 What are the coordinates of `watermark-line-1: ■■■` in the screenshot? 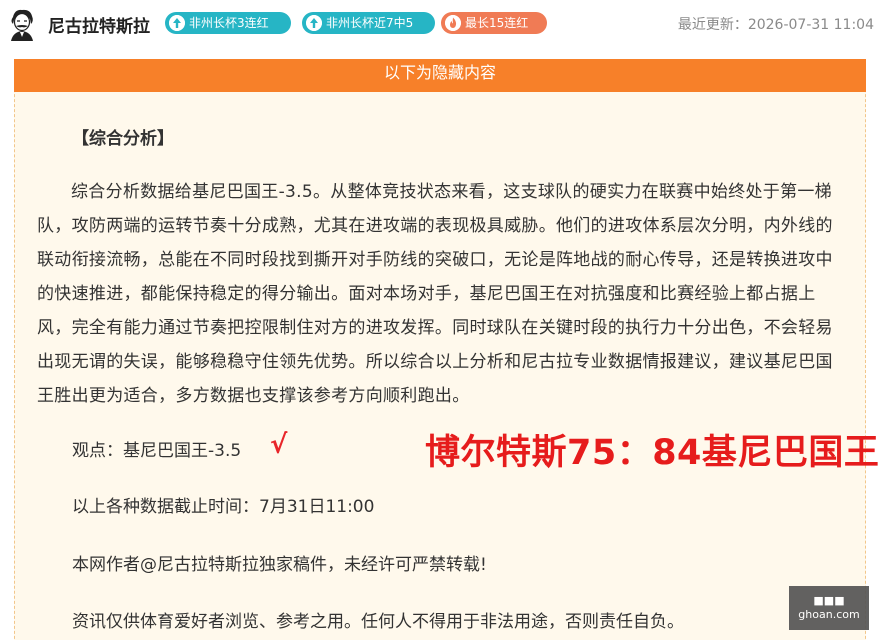 It's located at (829, 600).